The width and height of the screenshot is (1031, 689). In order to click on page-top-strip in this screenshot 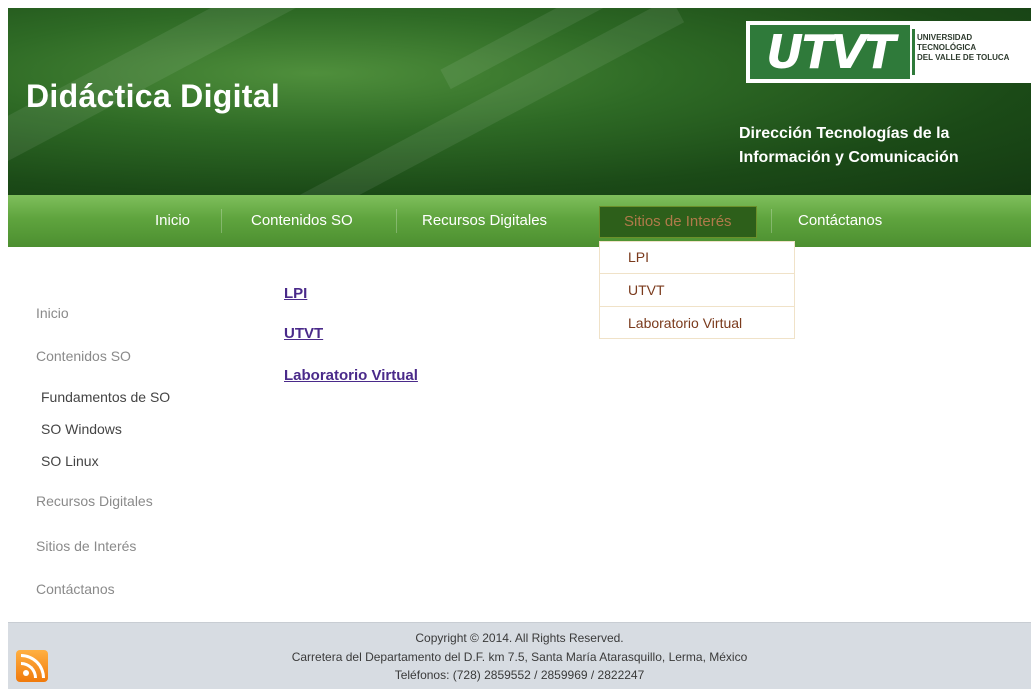, I will do `click(515, 4)`.